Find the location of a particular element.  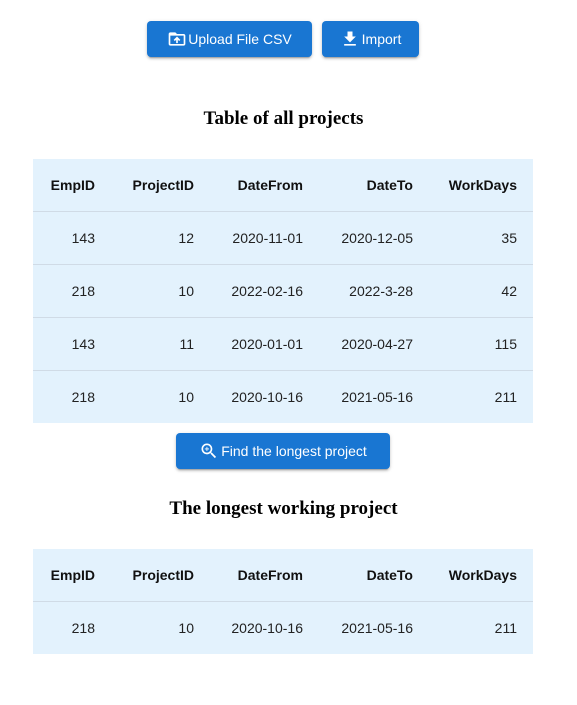

all-projects-heading: Table of all projects is located at coordinates (283, 118).